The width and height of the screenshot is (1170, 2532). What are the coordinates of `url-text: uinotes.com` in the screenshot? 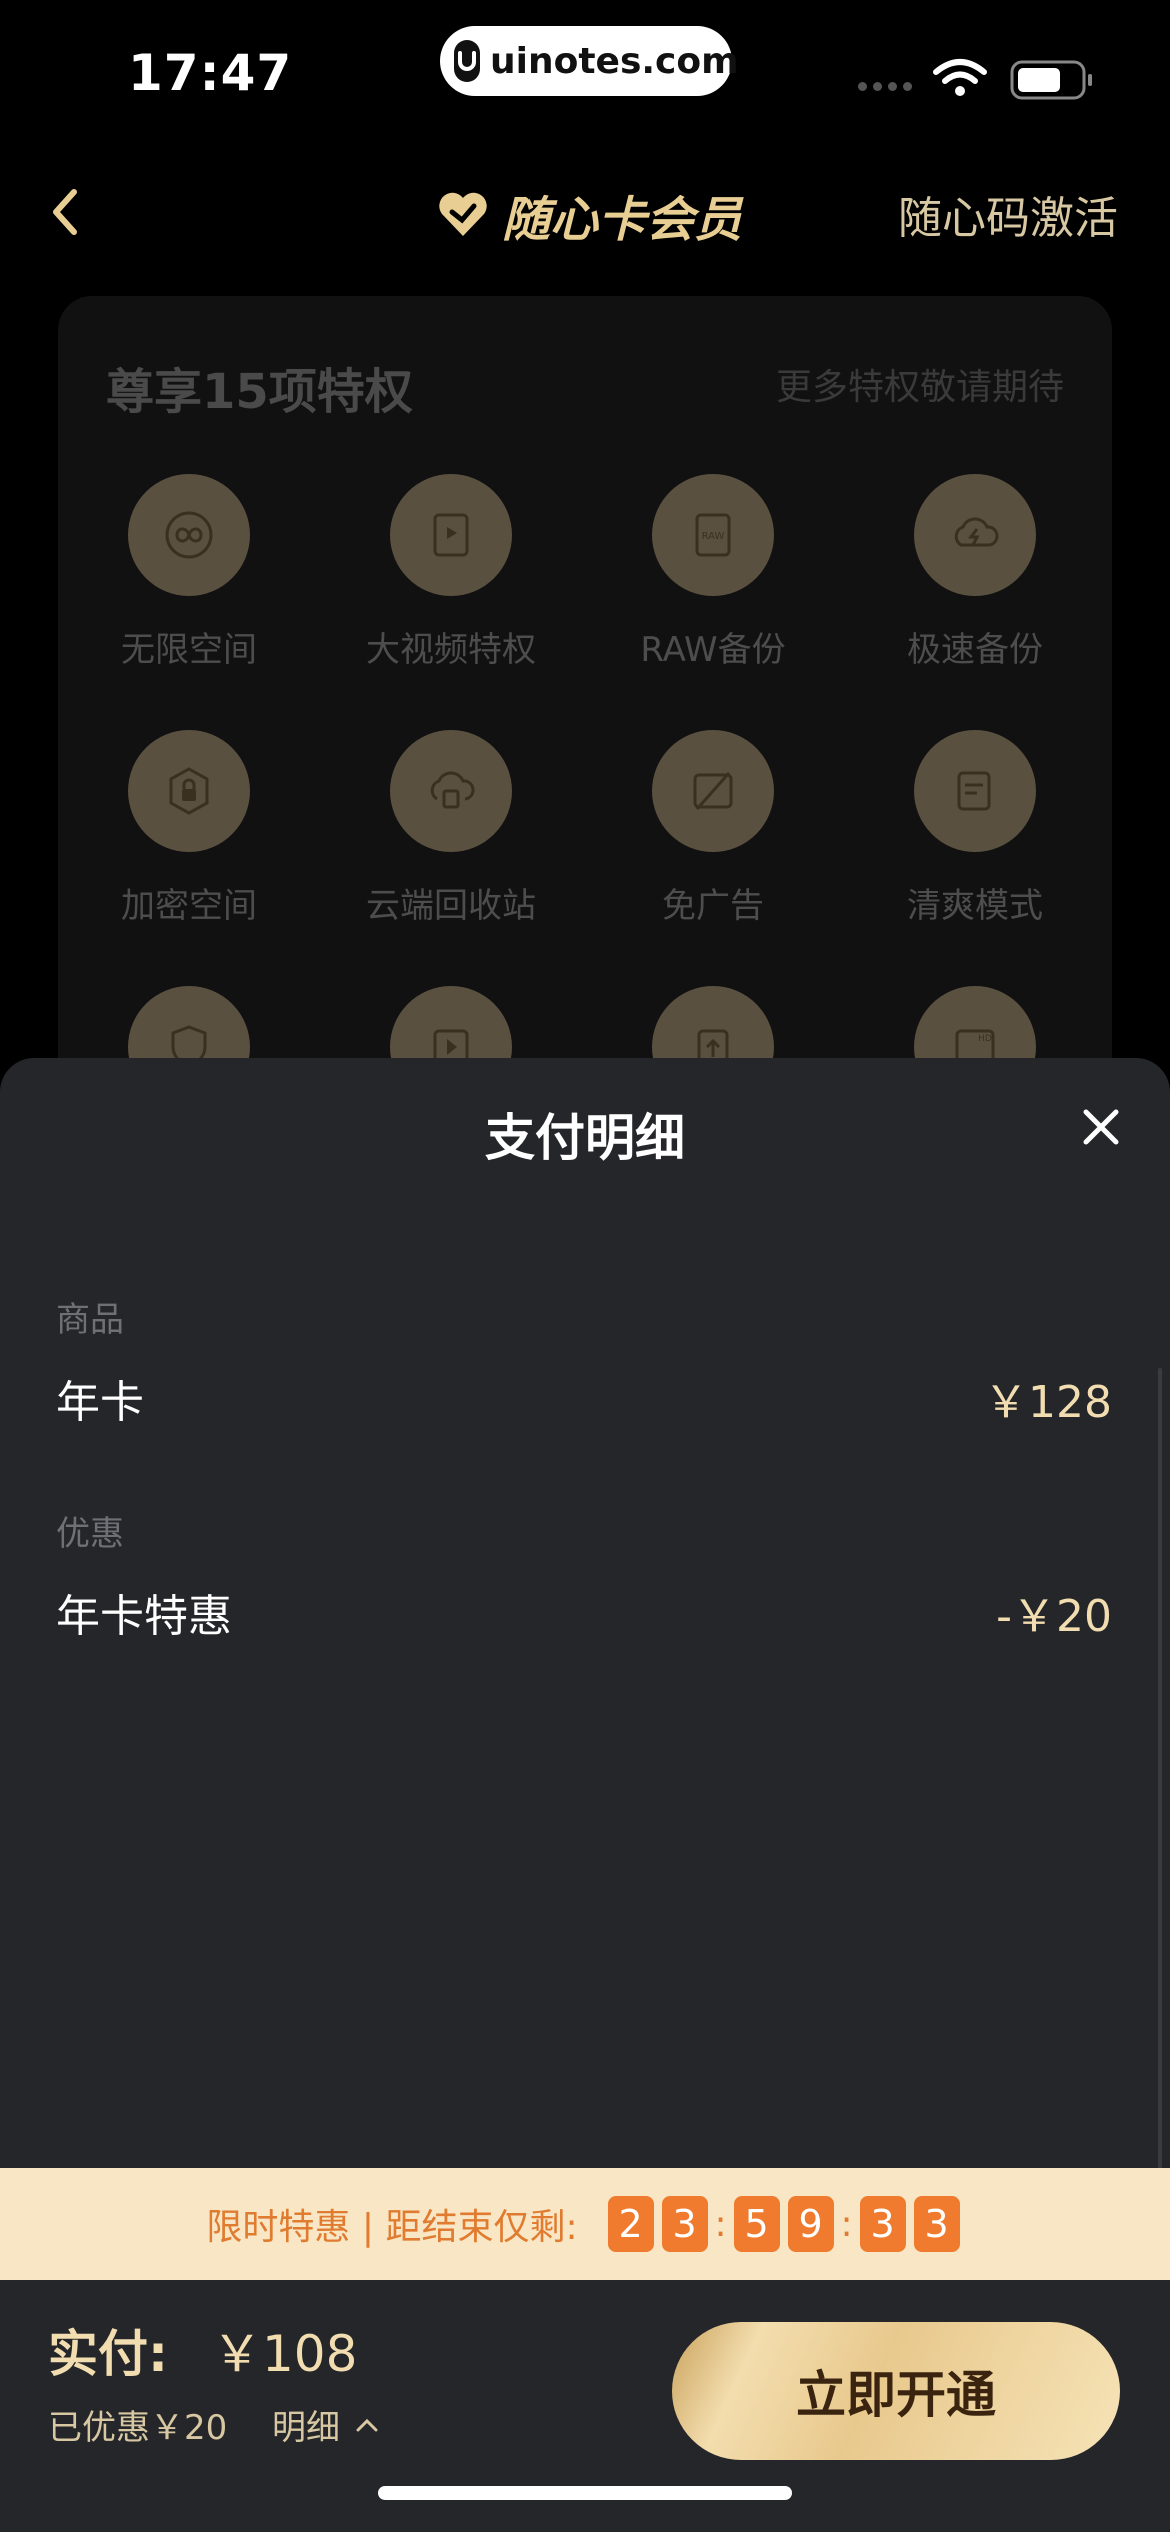 It's located at (614, 61).